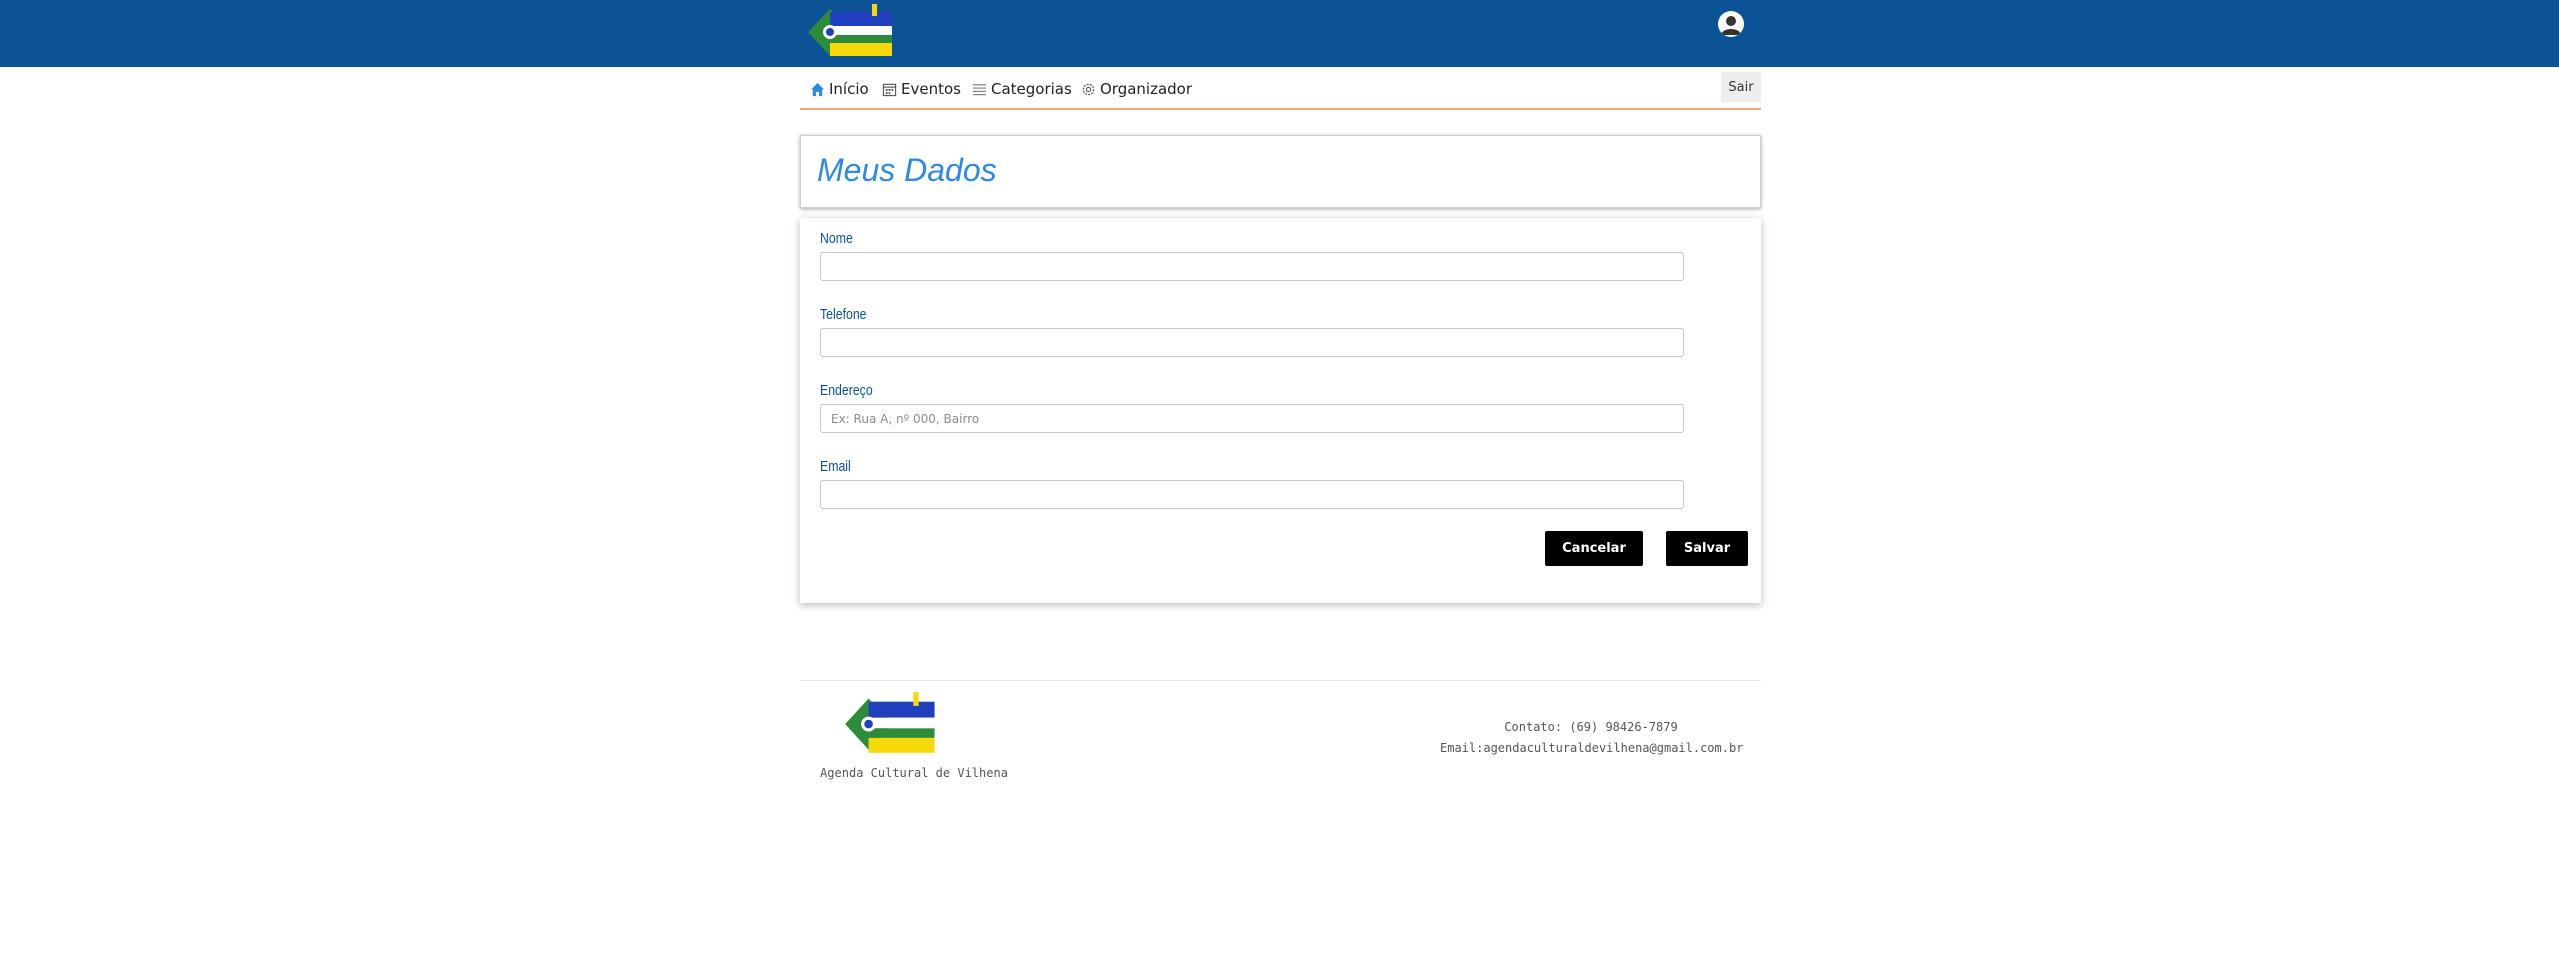  I want to click on nav-label-categorias: Categorias, so click(1031, 89).